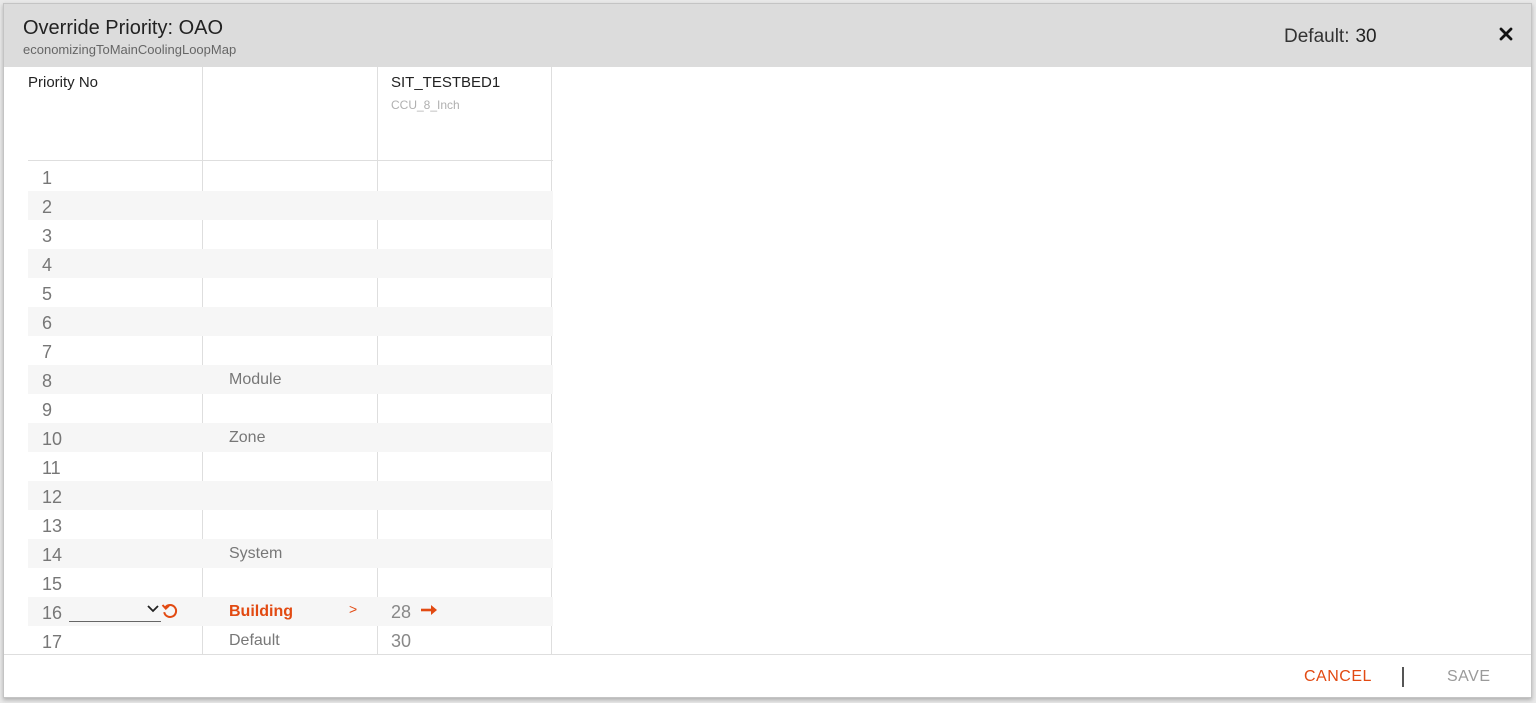  Describe the element at coordinates (247, 437) in the screenshot. I see `level-label-zone: Zone` at that location.